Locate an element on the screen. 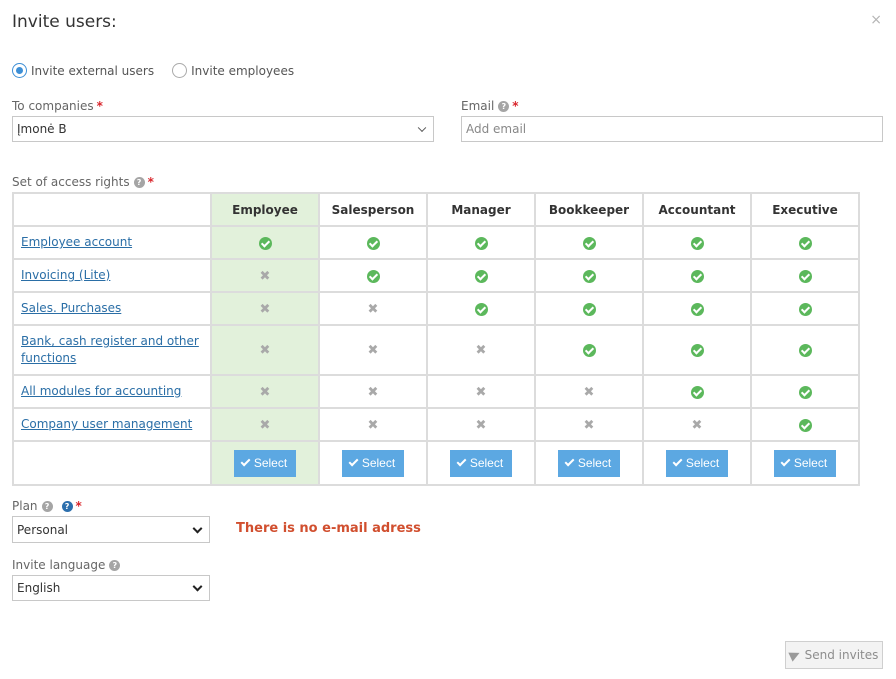  role-header-employee: Employee is located at coordinates (265, 209).